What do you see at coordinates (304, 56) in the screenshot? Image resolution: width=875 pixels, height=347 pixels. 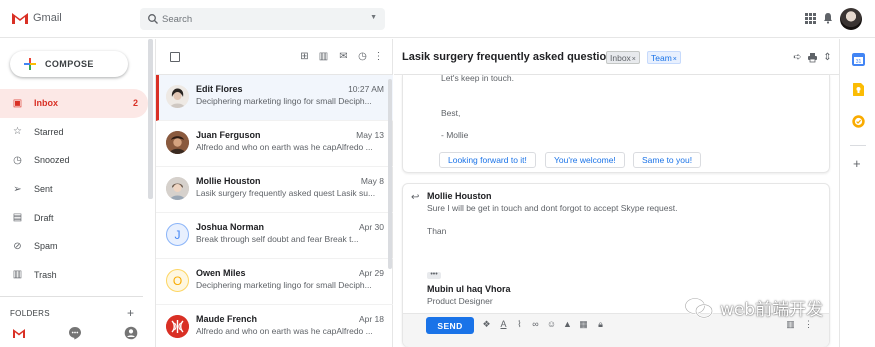 I see `archive-icon: ⊞` at bounding box center [304, 56].